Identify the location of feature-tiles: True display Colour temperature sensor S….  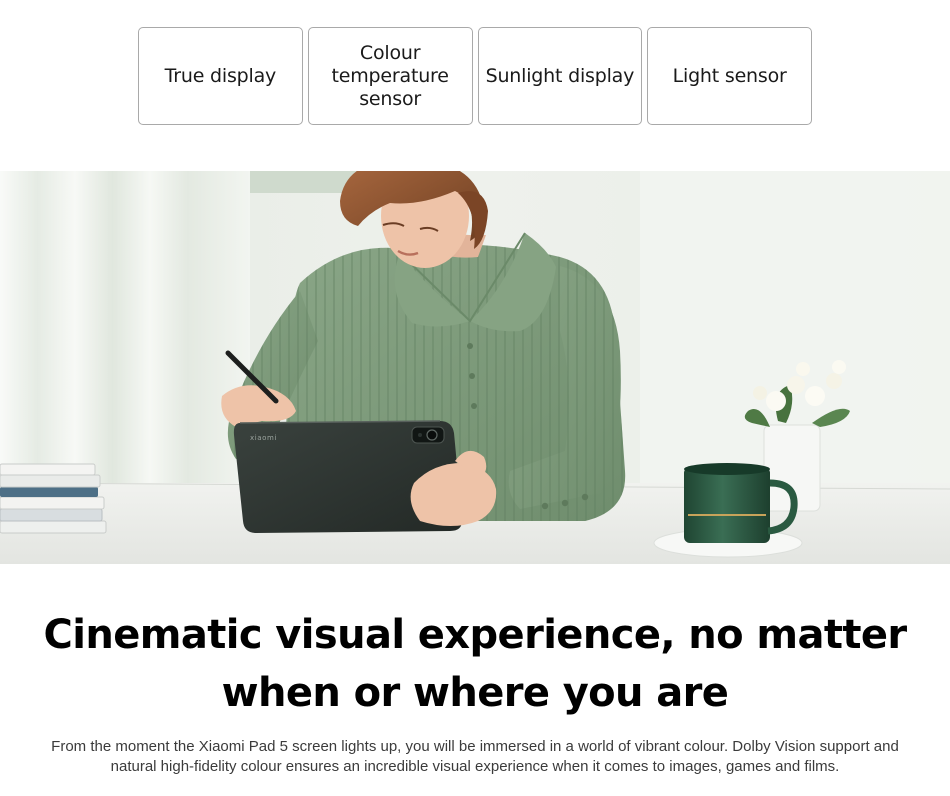
(475, 76).